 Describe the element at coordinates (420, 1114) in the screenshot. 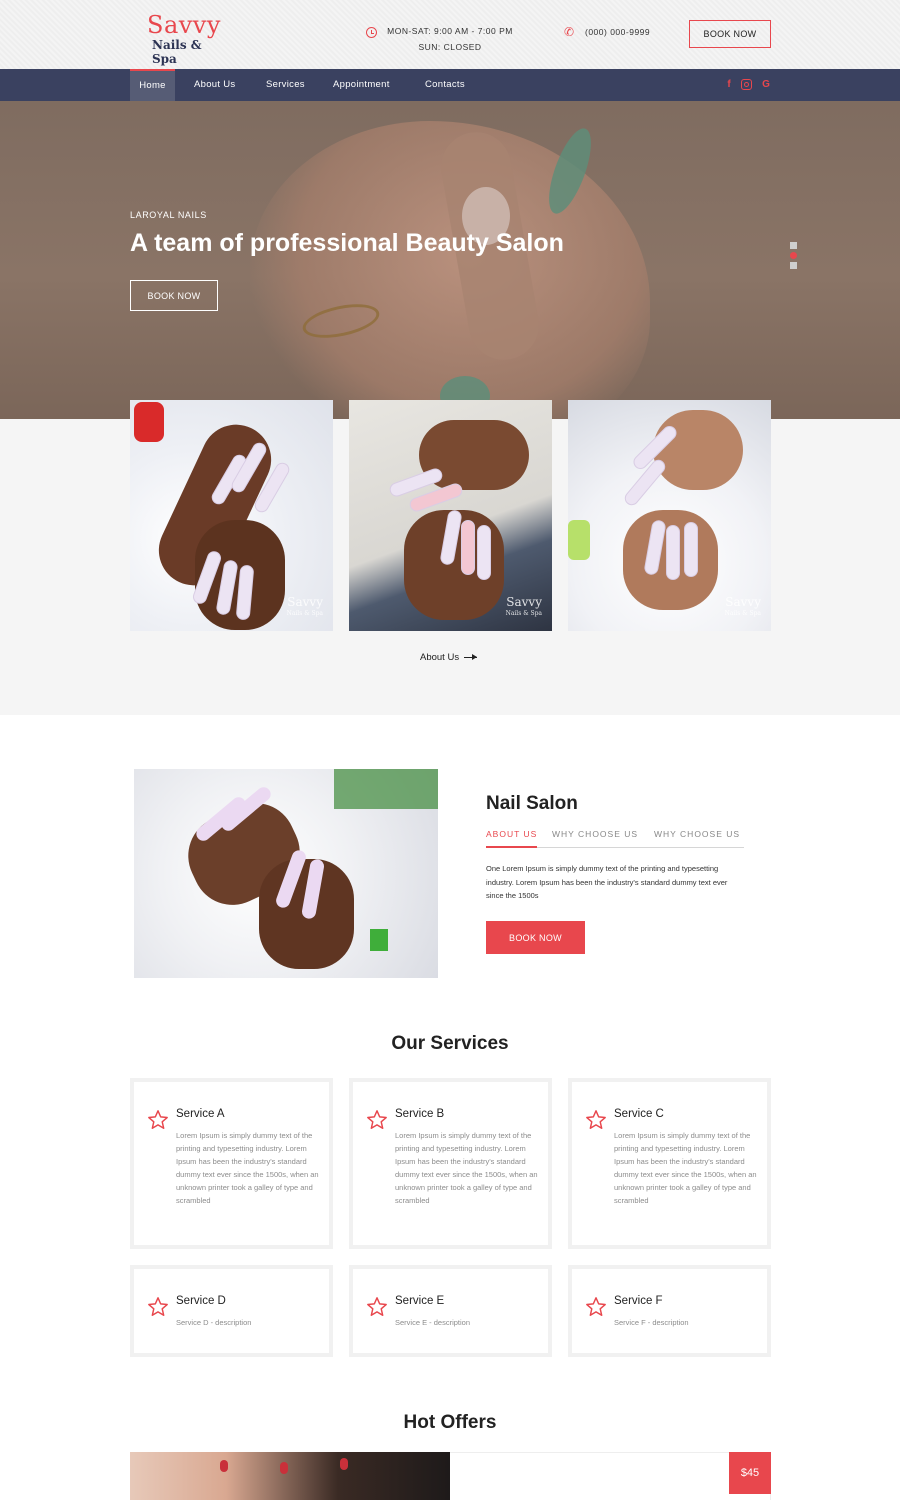

I see `service-name: Service B` at that location.